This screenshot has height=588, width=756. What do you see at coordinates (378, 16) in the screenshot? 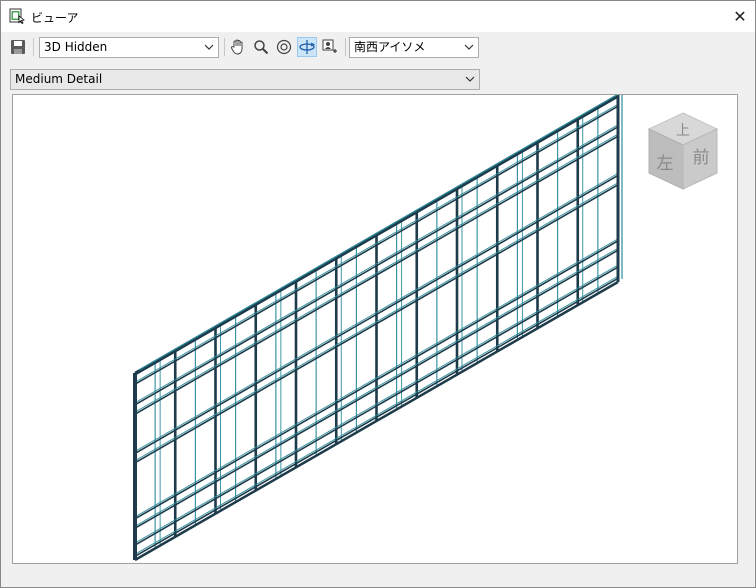
I see `title-bar: ビューア ✕` at bounding box center [378, 16].